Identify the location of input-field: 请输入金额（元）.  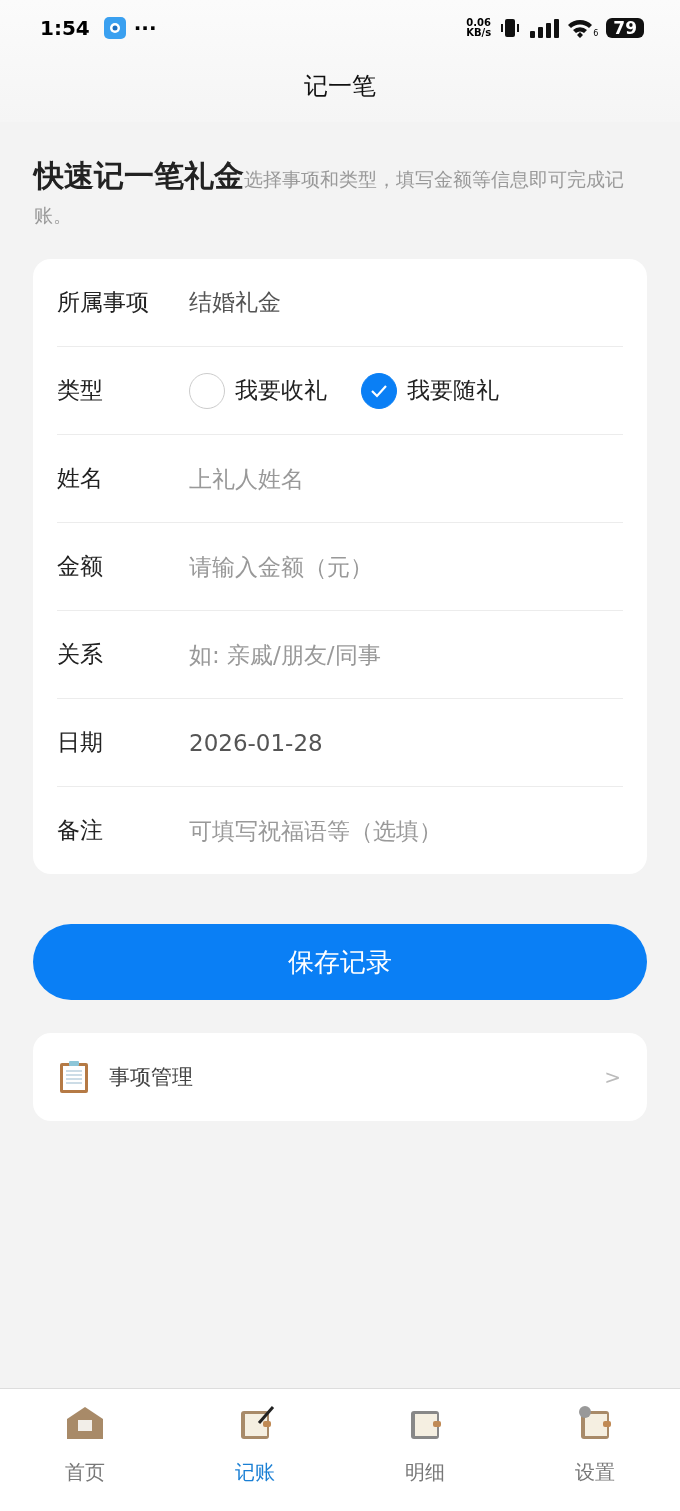
(406, 566).